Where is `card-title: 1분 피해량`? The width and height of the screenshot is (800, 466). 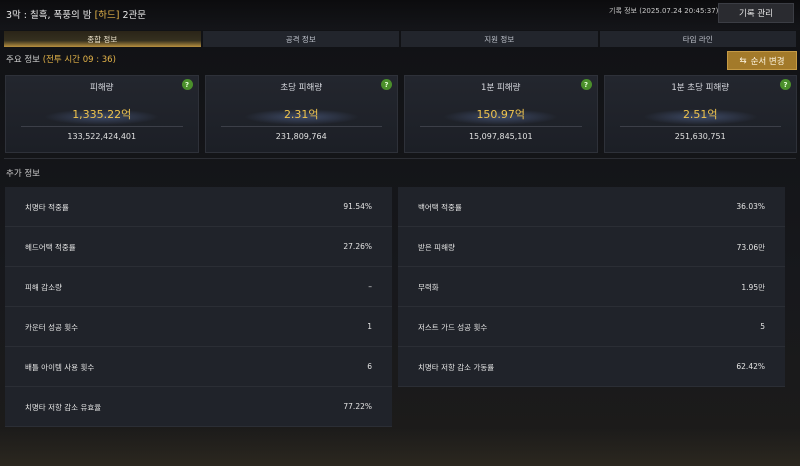
card-title: 1분 피해량 is located at coordinates (501, 88).